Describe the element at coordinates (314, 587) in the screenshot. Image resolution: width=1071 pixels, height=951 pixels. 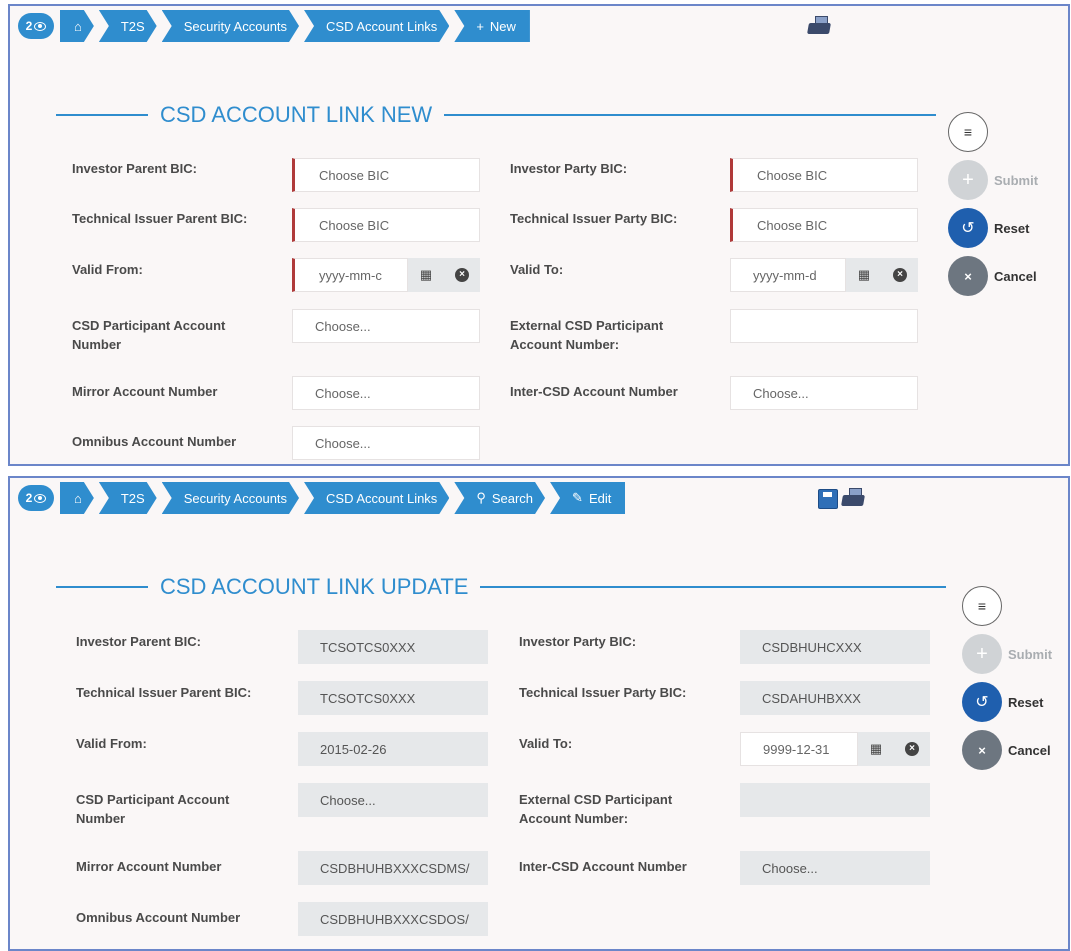
I see `page-title: CSD ACCOUNT LINK UPDATE` at that location.